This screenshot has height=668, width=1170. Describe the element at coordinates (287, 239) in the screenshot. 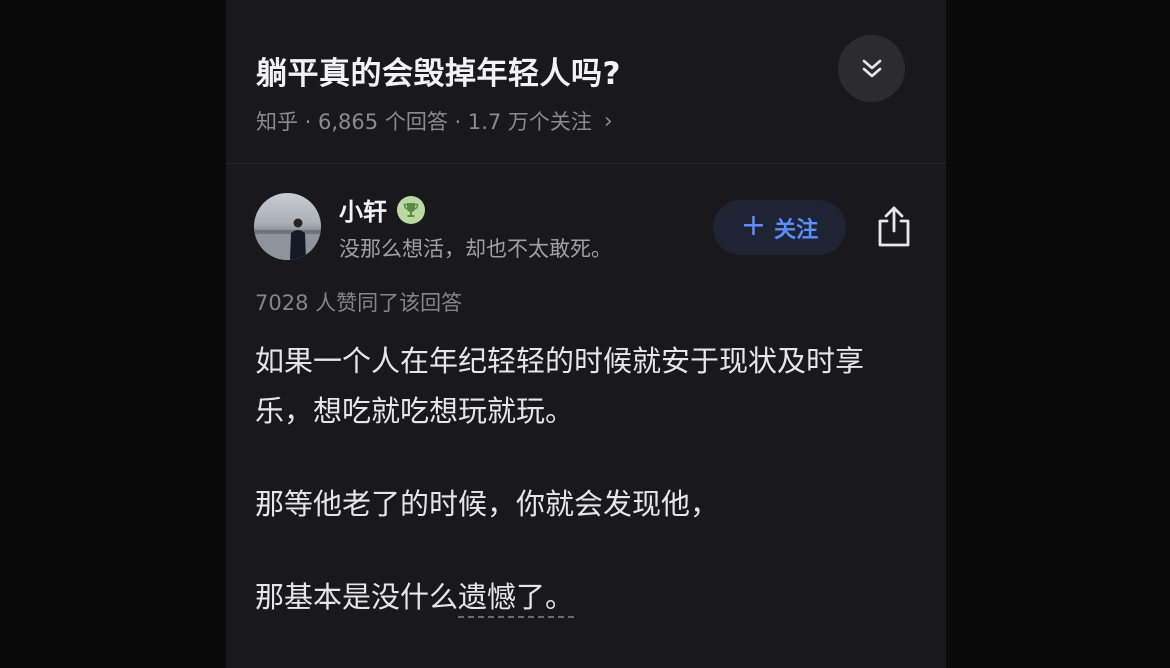

I see `avatar-photo` at that location.